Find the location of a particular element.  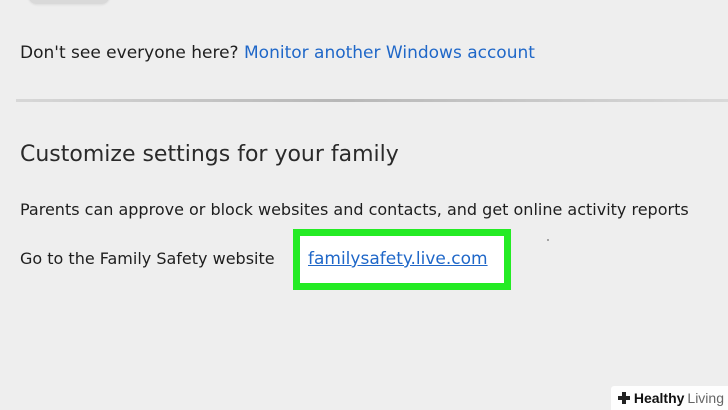

family-safety-website-prompt: Go to the Family Safety website is located at coordinates (147, 258).